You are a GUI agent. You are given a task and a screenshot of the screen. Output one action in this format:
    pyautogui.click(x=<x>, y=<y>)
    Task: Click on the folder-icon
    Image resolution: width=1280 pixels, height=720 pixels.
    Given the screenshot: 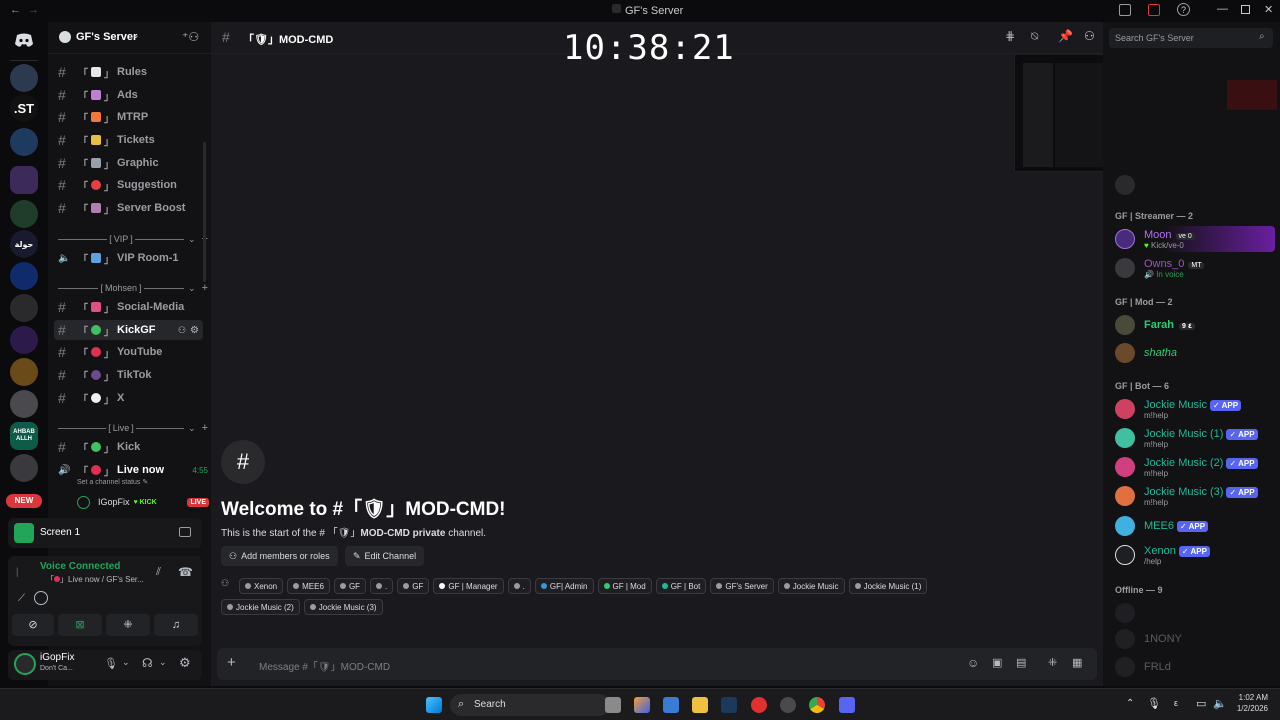 What is the action you would take?
    pyautogui.click(x=24, y=180)
    